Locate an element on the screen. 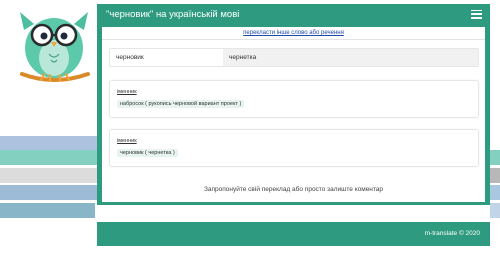 The height and width of the screenshot is (269, 500). translated-word: чернетка is located at coordinates (350, 57).